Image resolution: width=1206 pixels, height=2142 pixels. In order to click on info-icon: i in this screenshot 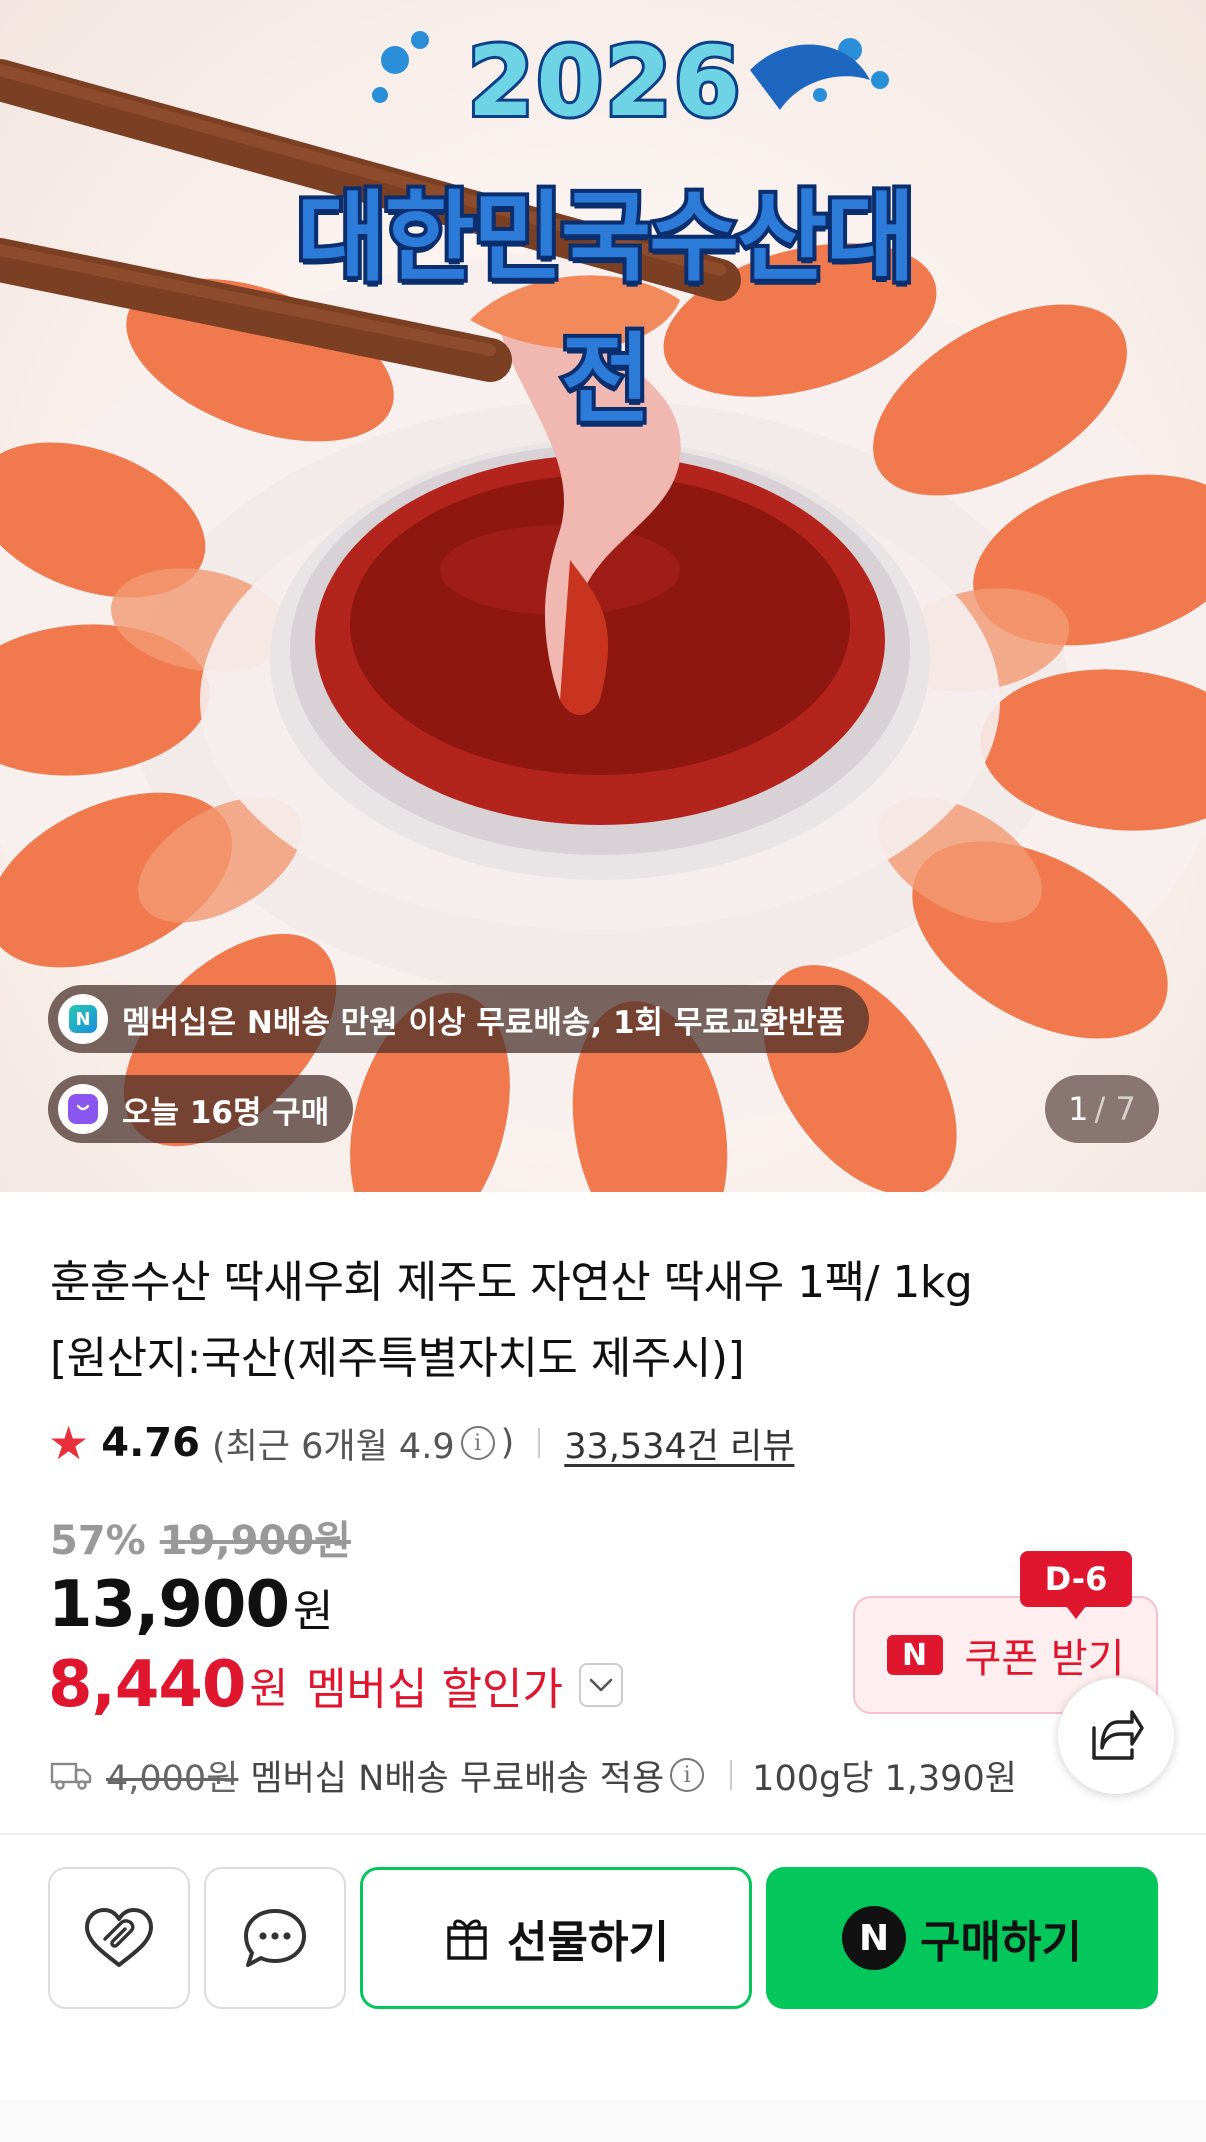, I will do `click(477, 1443)`.